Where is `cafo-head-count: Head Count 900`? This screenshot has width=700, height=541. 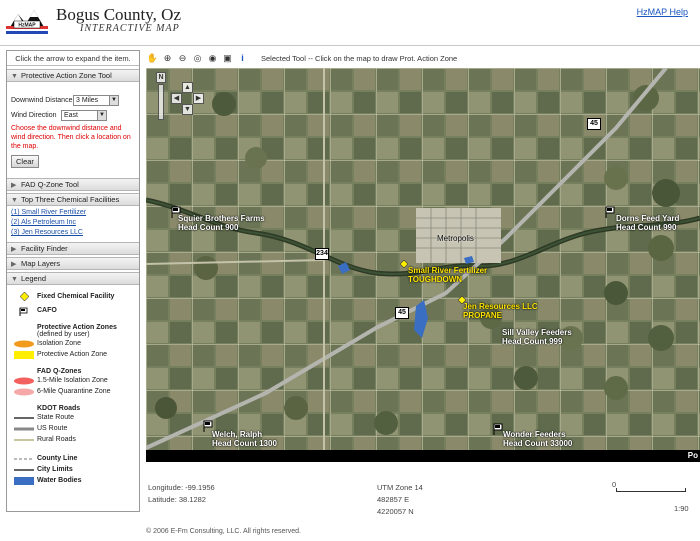
cafo-head-count: Head Count 900 is located at coordinates (208, 227).